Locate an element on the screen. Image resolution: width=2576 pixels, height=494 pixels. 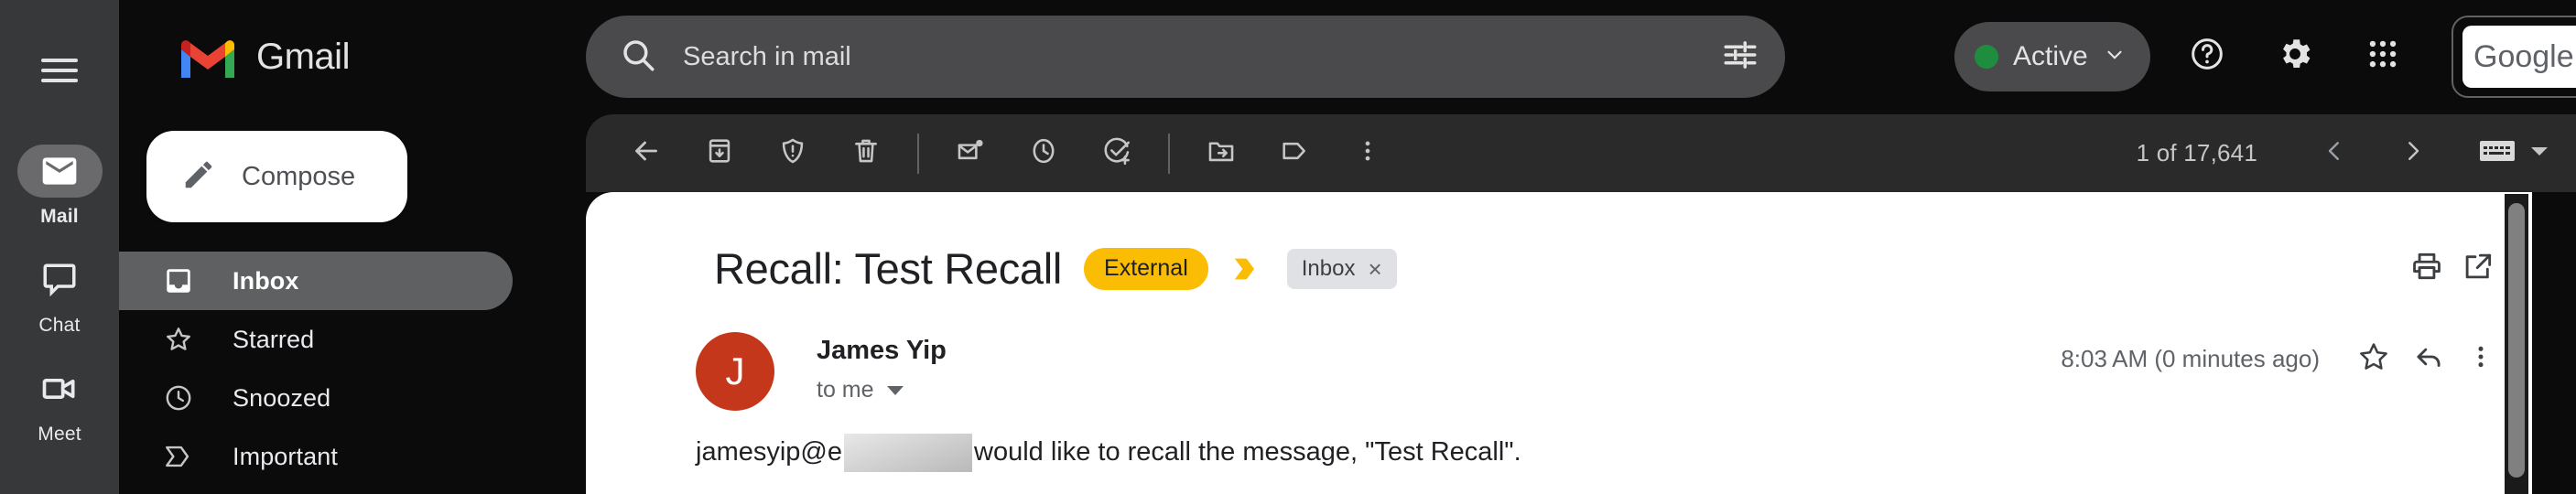
label-tag-icon is located at coordinates (1295, 153).